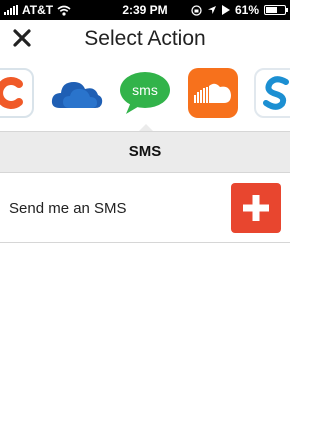  I want to click on action-label: Send me an SMS, so click(68, 208).